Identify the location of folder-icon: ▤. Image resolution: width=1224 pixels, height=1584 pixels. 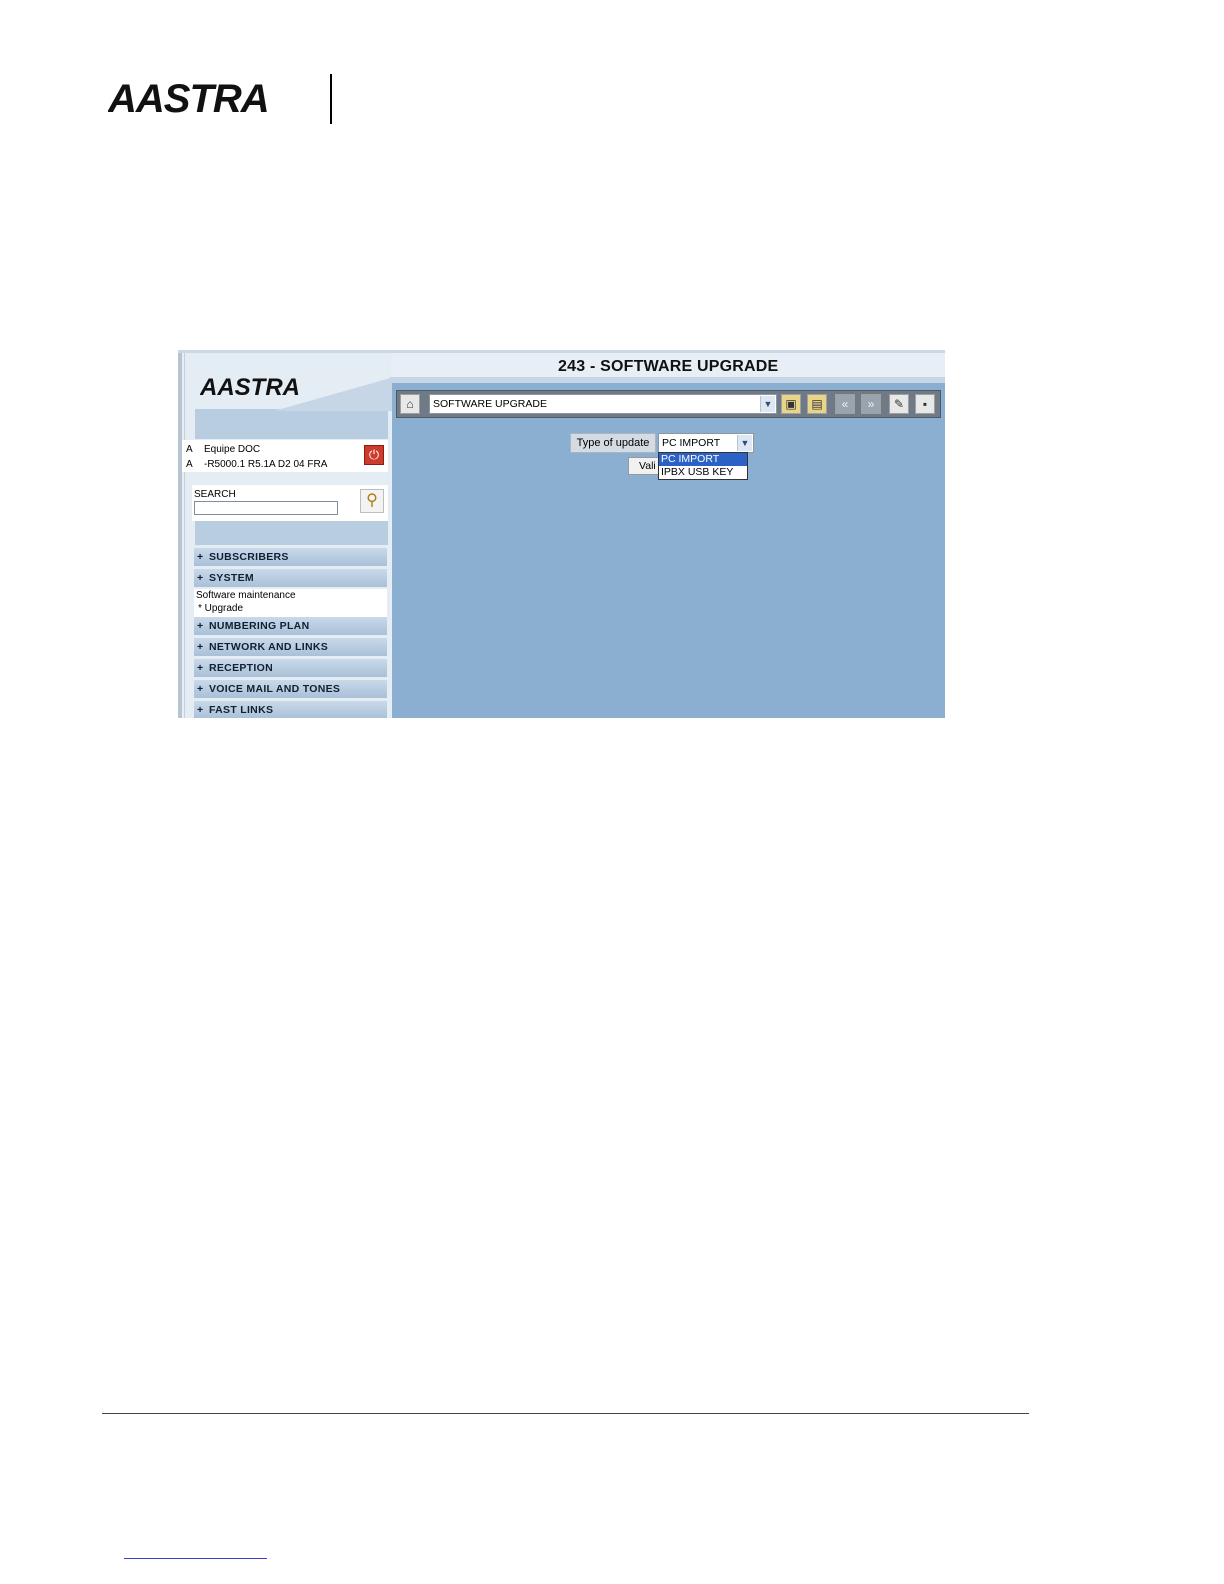
(817, 404).